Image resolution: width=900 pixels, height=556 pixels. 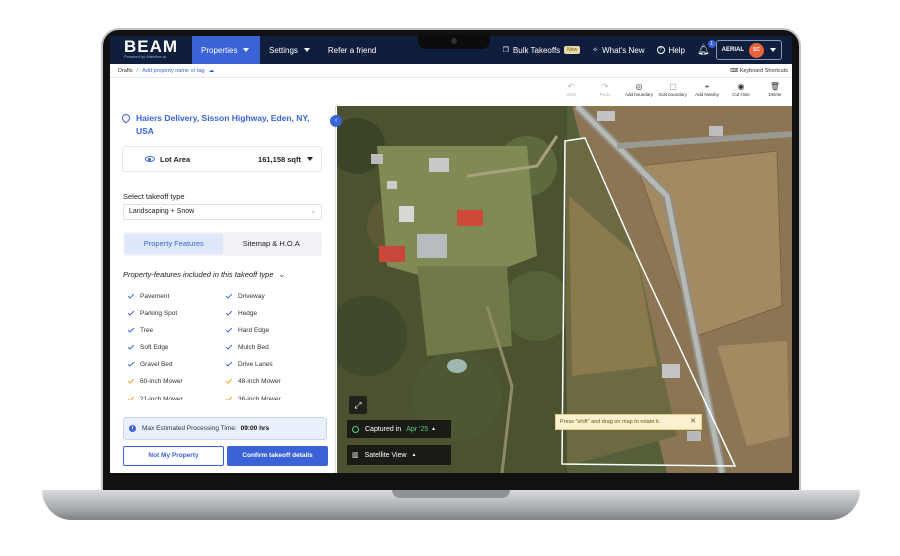 I want to click on edit-boundary-icon: ⬚, so click(x=673, y=86).